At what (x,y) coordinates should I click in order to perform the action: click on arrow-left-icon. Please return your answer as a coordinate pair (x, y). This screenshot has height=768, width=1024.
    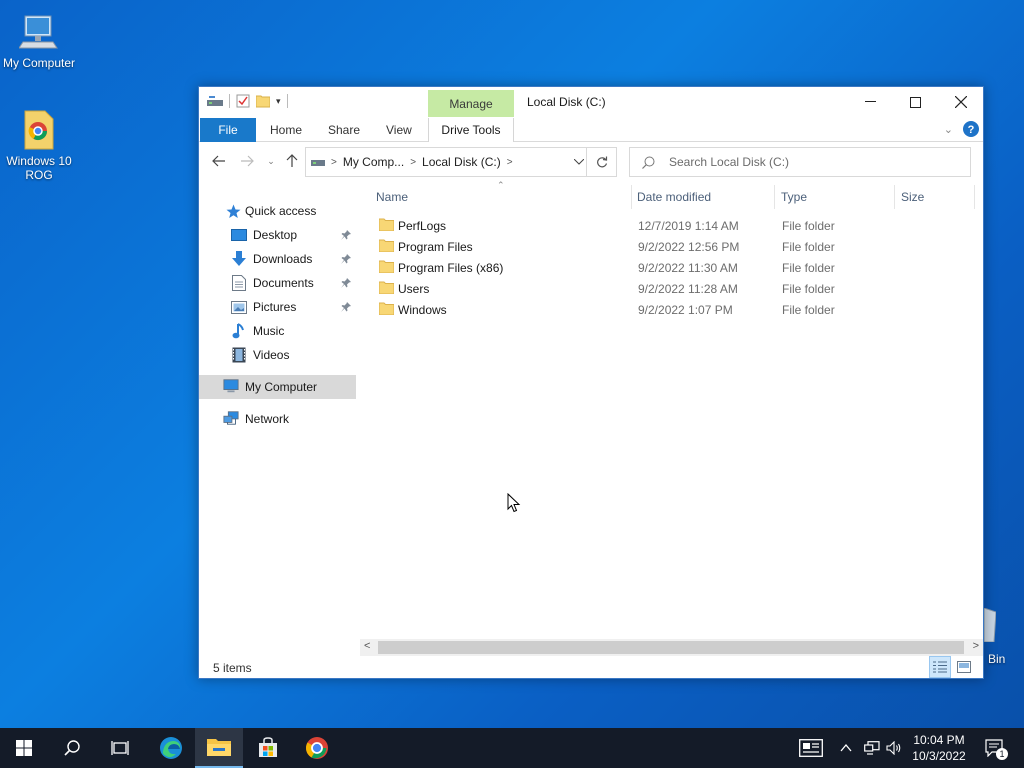
    Looking at the image, I should click on (218, 161).